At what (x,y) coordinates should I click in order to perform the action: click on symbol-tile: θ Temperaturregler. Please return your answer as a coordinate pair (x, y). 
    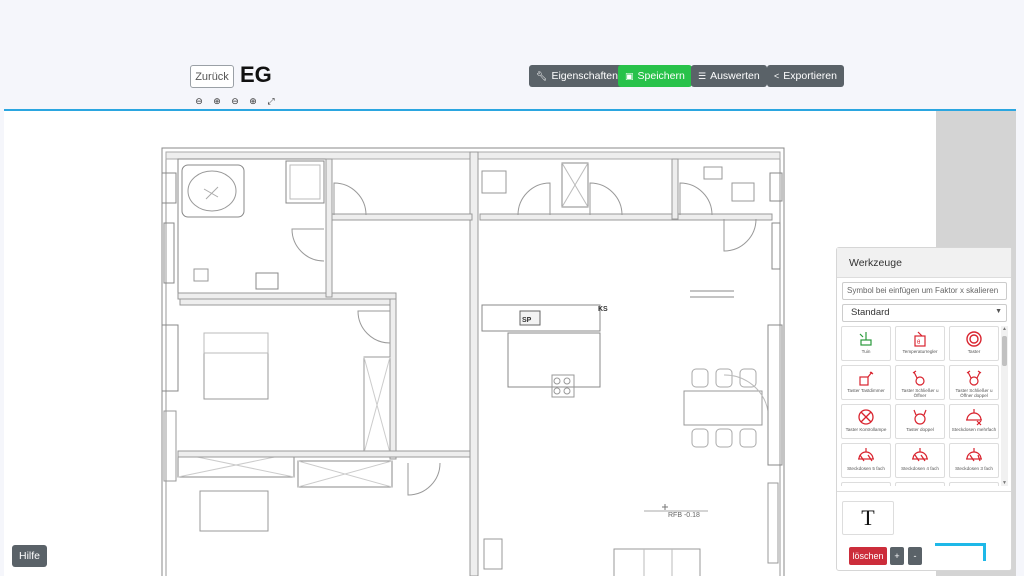
    Looking at the image, I should click on (920, 343).